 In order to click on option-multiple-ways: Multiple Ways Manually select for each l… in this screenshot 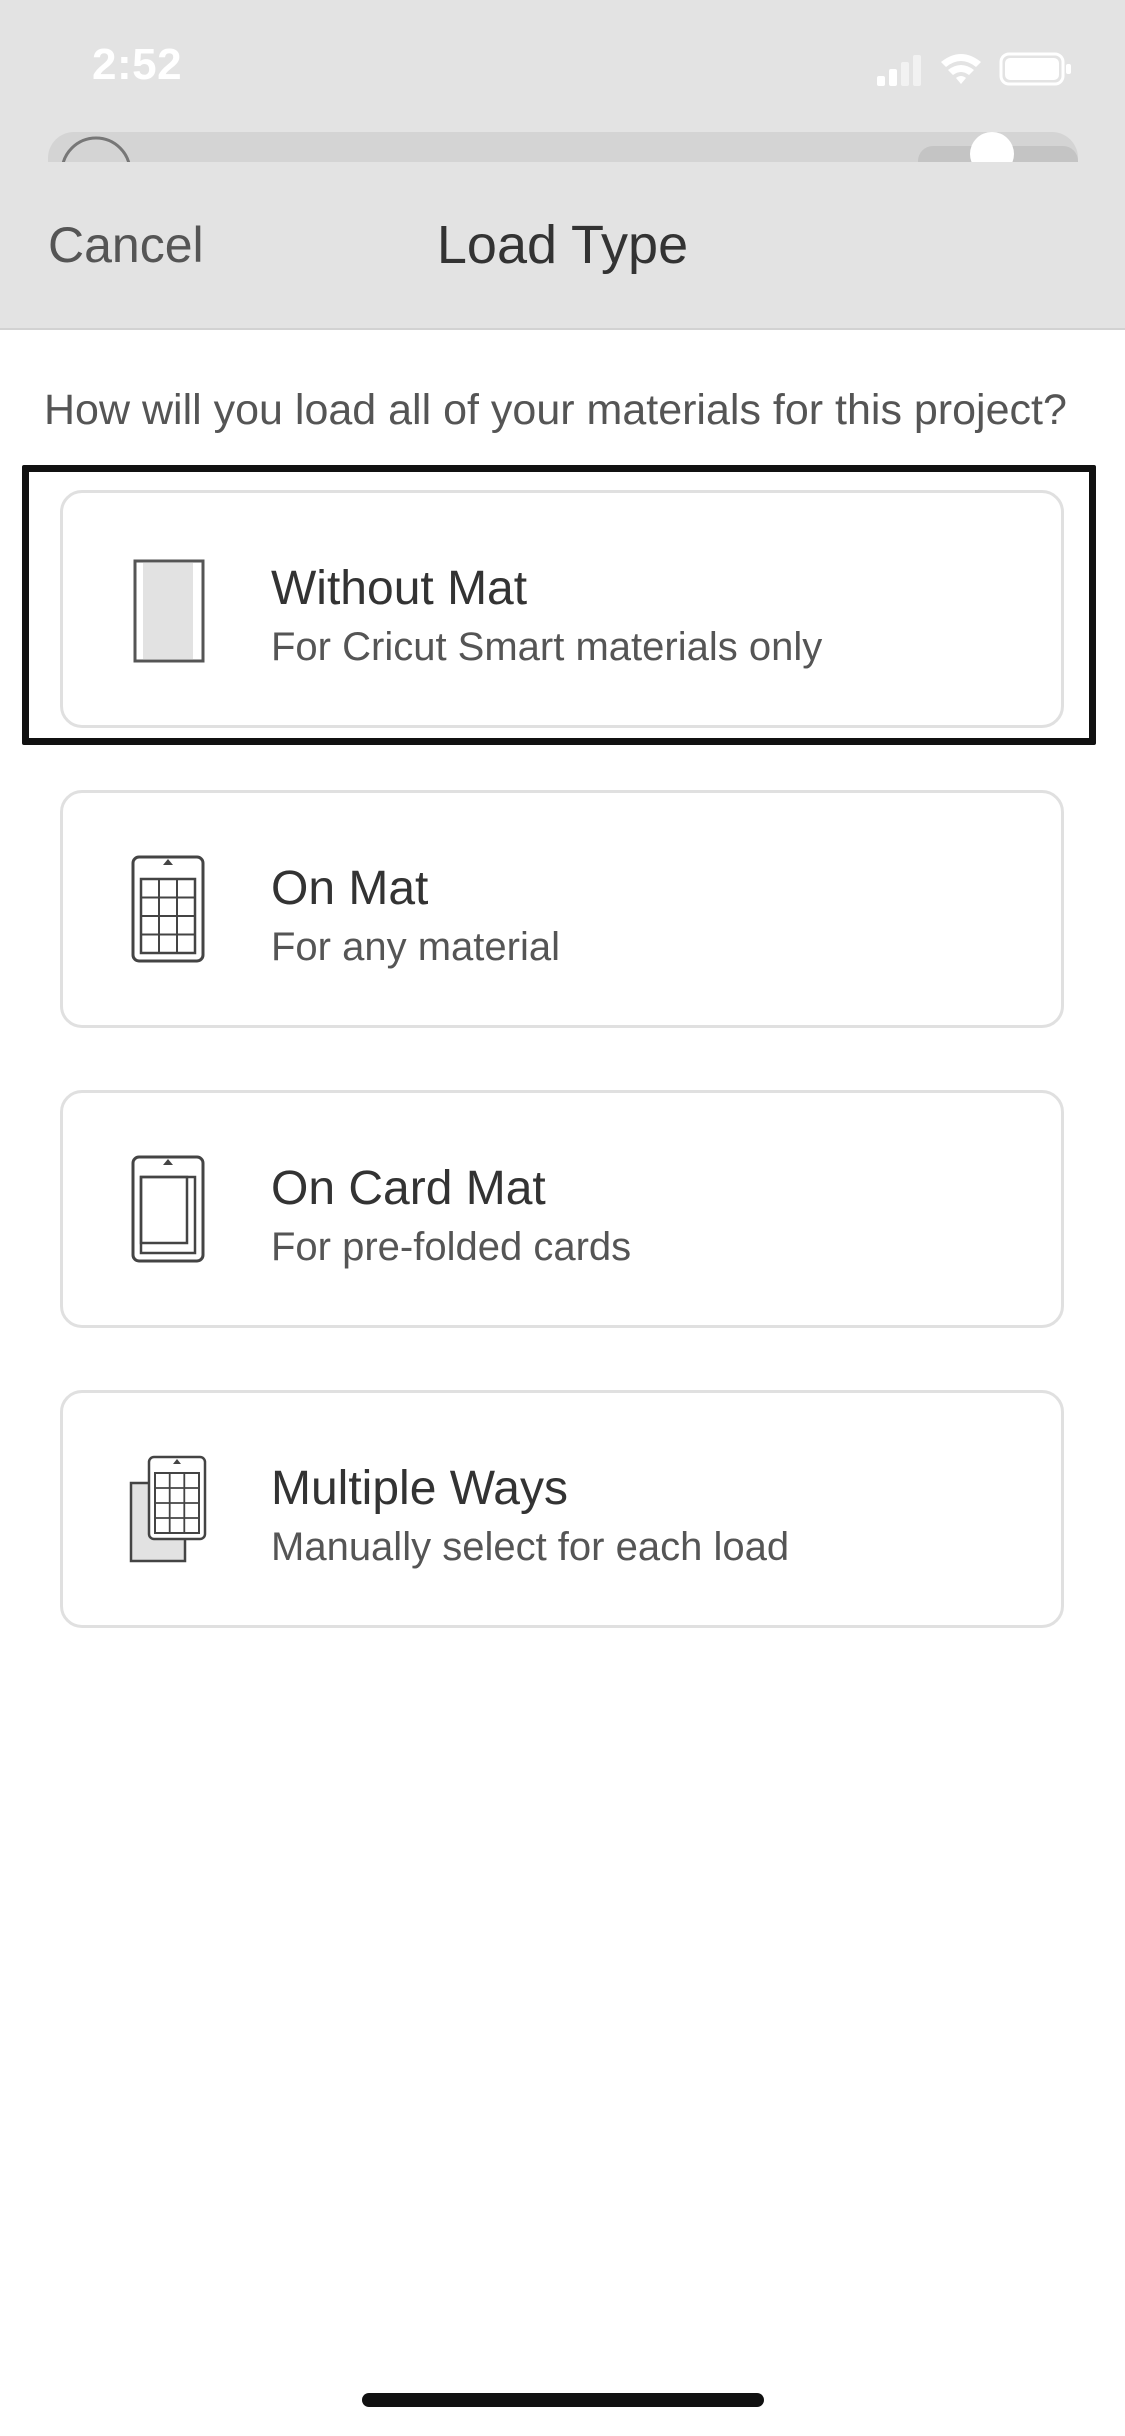, I will do `click(562, 1509)`.